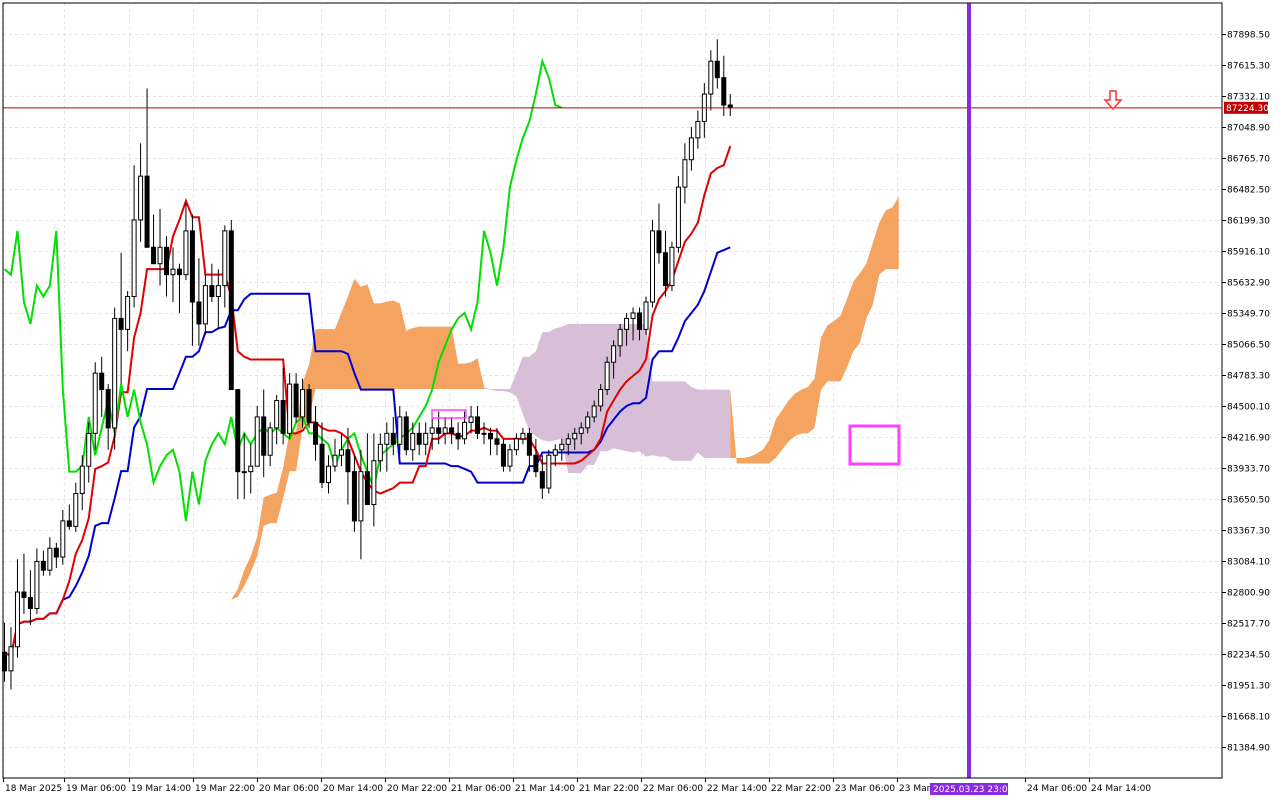 The image size is (1280, 800). What do you see at coordinates (1248, 625) in the screenshot?
I see `y-tick-label: 82517.70` at bounding box center [1248, 625].